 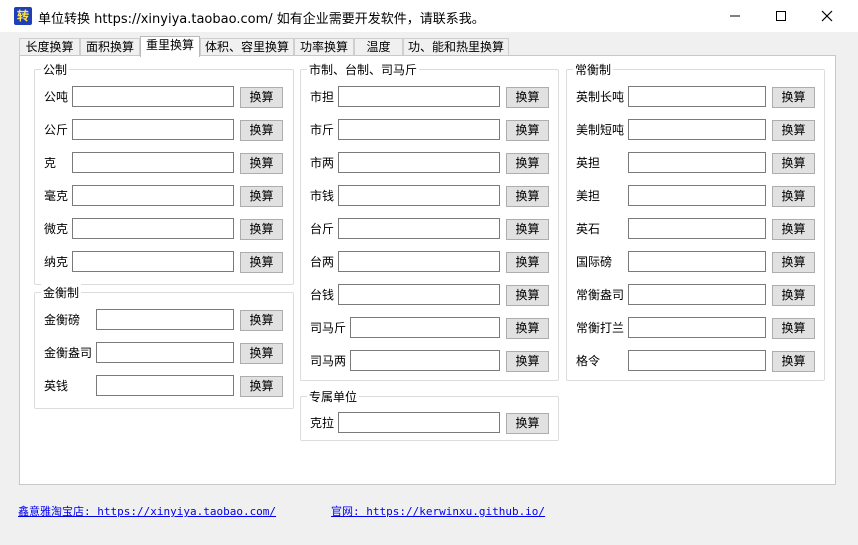 What do you see at coordinates (456, 47) in the screenshot?
I see `tab-energy: 功、能和热里换算` at bounding box center [456, 47].